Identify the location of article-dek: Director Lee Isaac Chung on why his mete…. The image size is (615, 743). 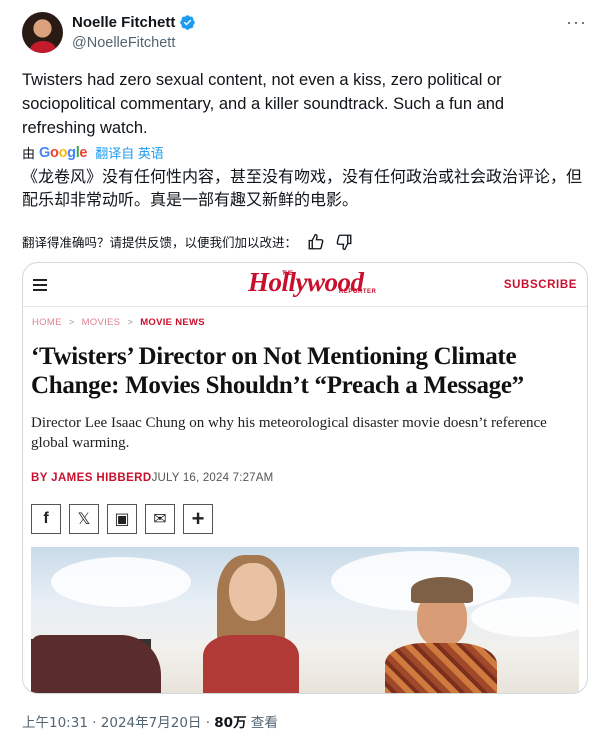
(289, 433).